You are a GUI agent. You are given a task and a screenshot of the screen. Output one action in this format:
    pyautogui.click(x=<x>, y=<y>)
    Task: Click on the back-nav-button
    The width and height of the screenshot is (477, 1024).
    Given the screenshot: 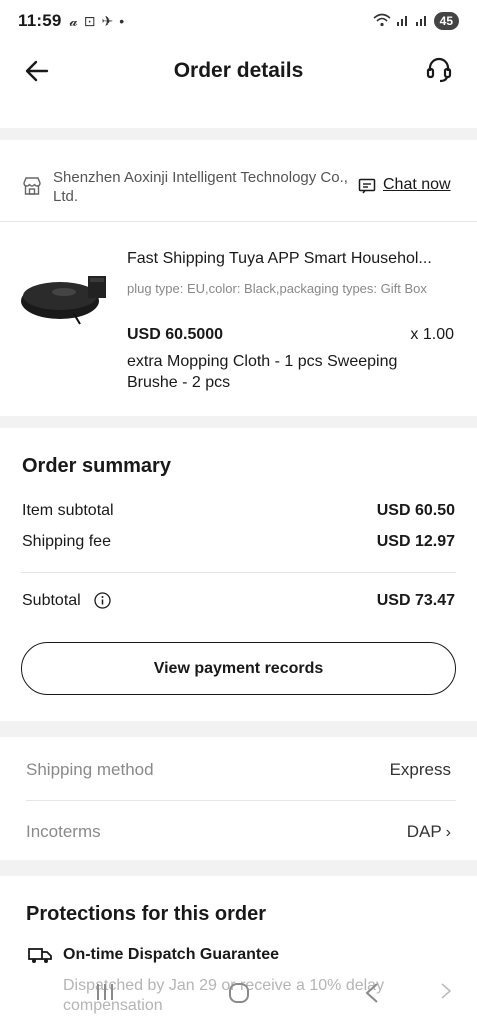 What is the action you would take?
    pyautogui.click(x=372, y=996)
    